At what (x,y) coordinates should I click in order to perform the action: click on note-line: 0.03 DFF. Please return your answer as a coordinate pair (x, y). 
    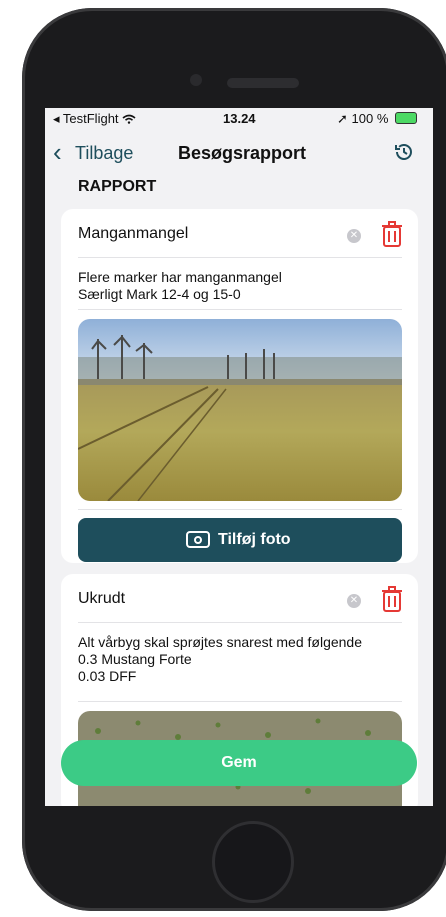
    Looking at the image, I should click on (107, 676).